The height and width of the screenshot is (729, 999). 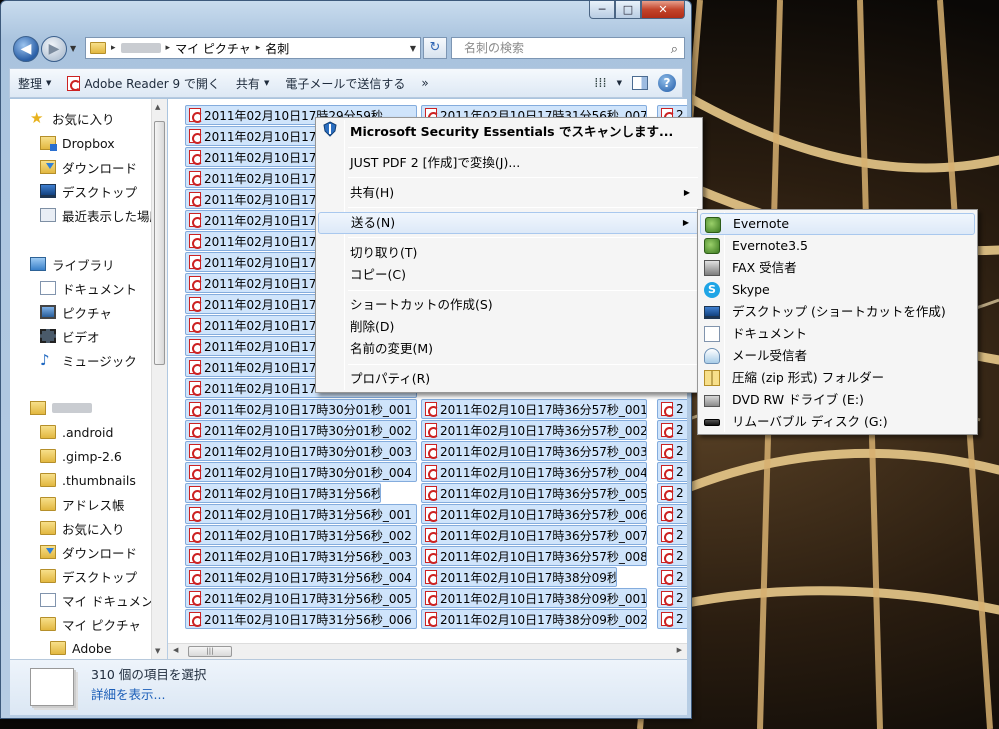 What do you see at coordinates (213, 48) in the screenshot?
I see `breadcrumb-my-pictures: マイ ピクチャ` at bounding box center [213, 48].